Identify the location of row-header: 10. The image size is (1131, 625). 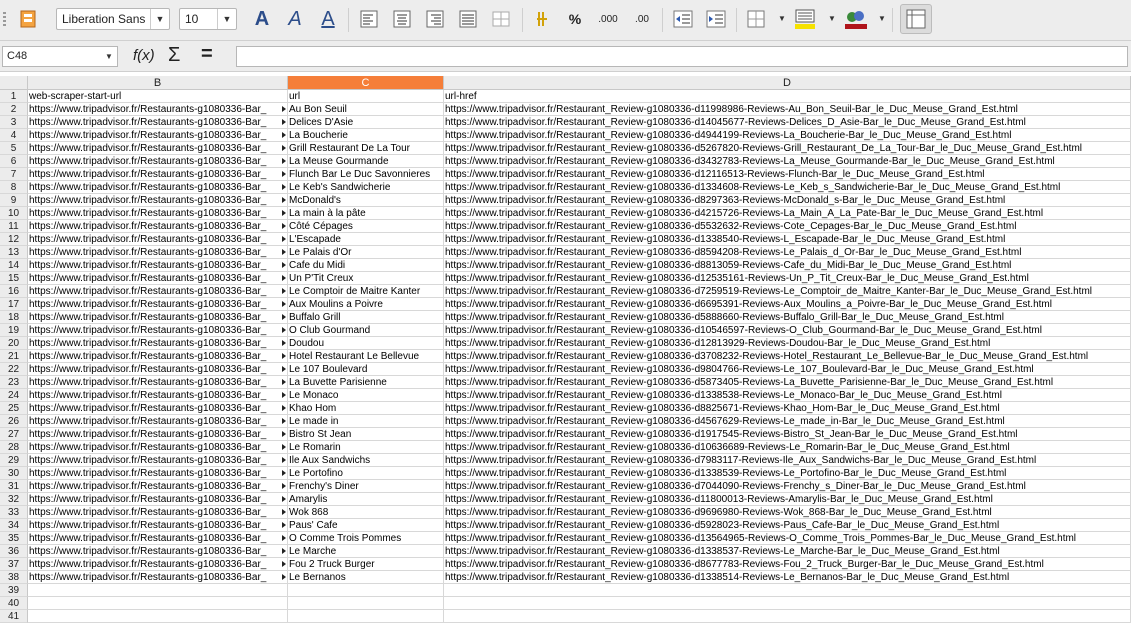
(14, 213).